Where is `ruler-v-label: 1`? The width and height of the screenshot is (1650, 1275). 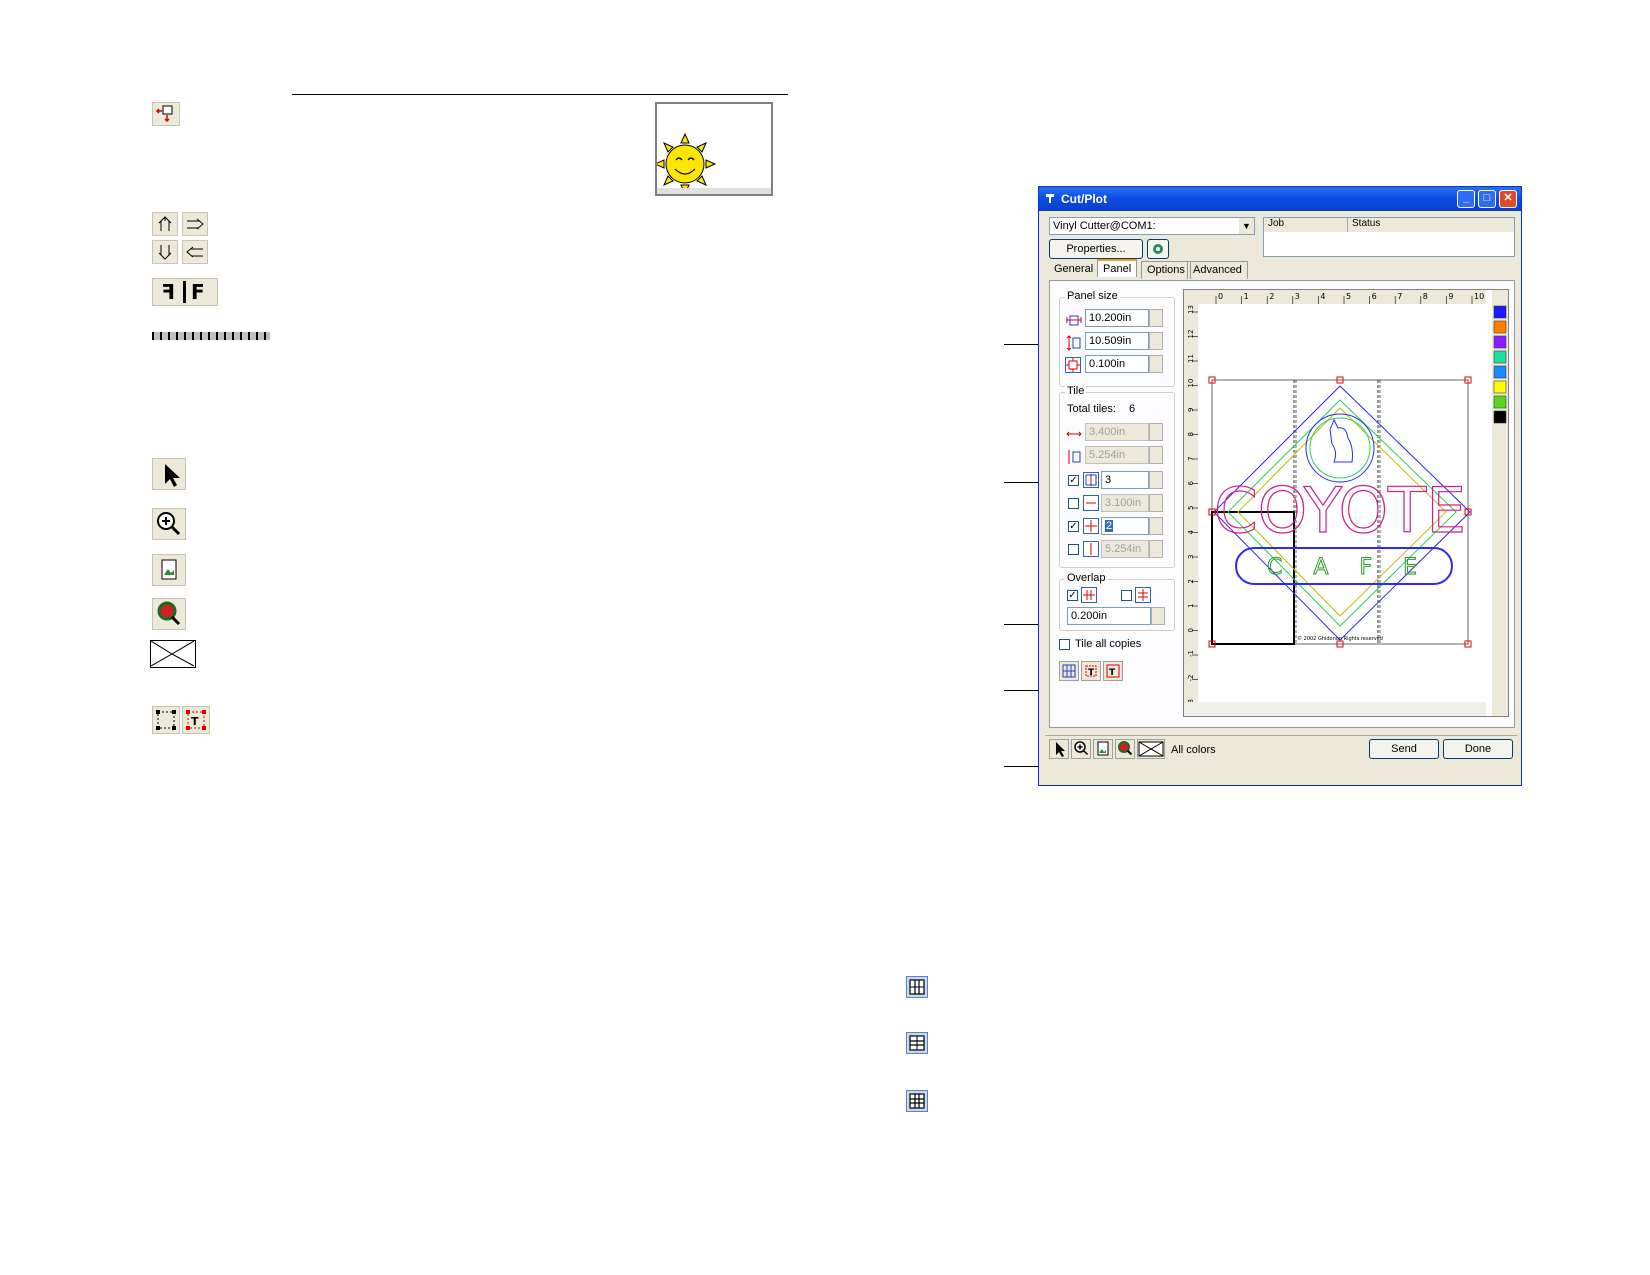
ruler-v-label: 1 is located at coordinates (1191, 606).